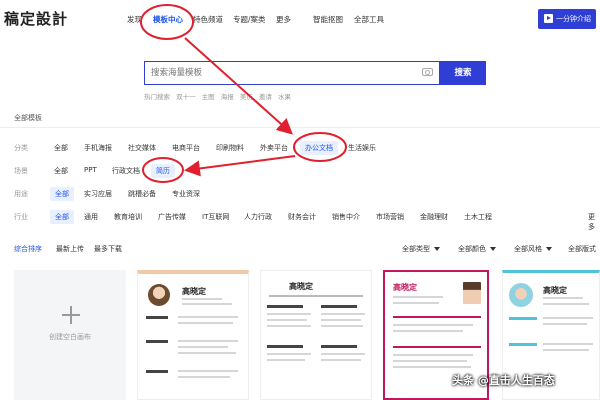  What do you see at coordinates (369, 19) in the screenshot?
I see `nav-all-tools: 全部工具` at bounding box center [369, 19].